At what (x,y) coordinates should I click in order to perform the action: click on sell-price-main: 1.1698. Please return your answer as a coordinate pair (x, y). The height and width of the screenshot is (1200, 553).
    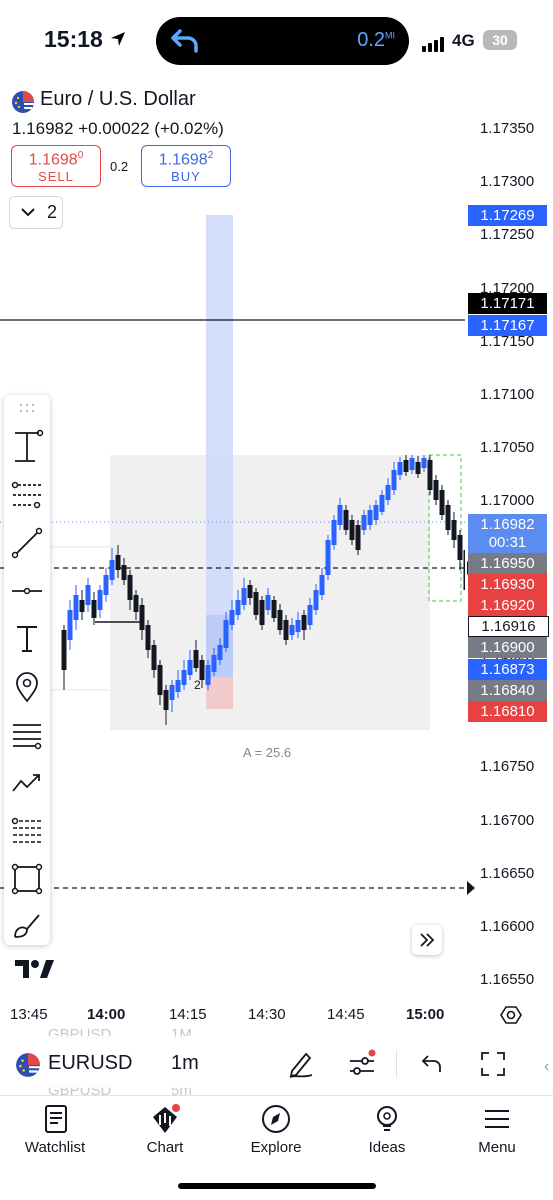
    Looking at the image, I should click on (53, 160).